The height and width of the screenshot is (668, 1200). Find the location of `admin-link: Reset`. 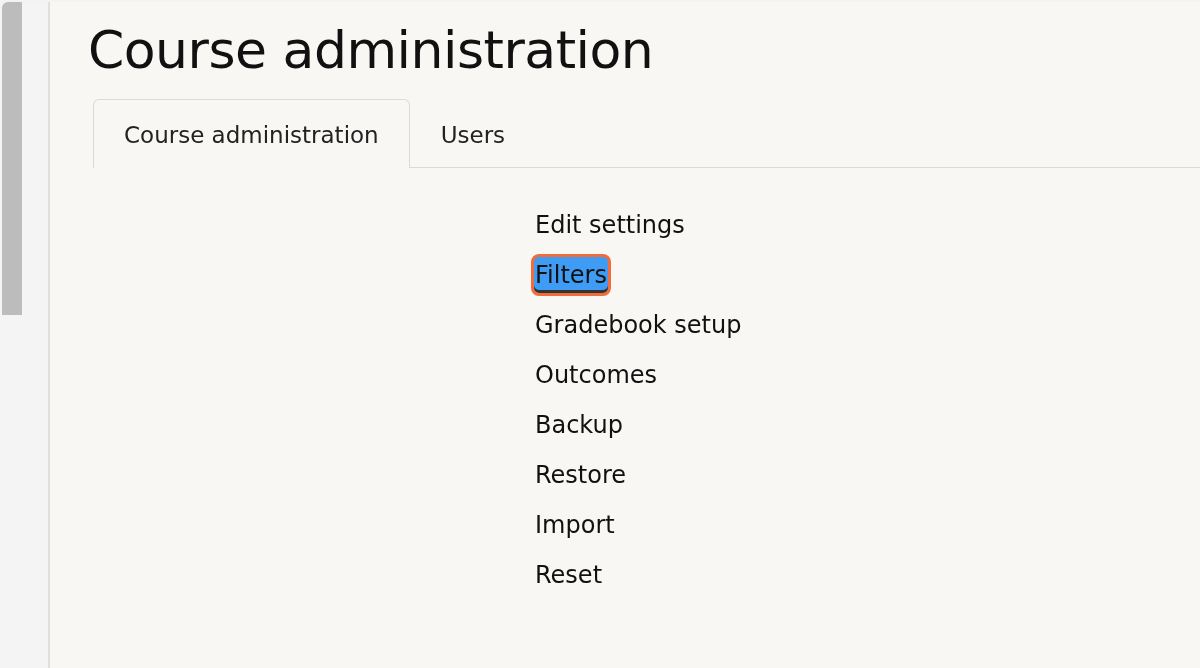

admin-link: Reset is located at coordinates (569, 575).